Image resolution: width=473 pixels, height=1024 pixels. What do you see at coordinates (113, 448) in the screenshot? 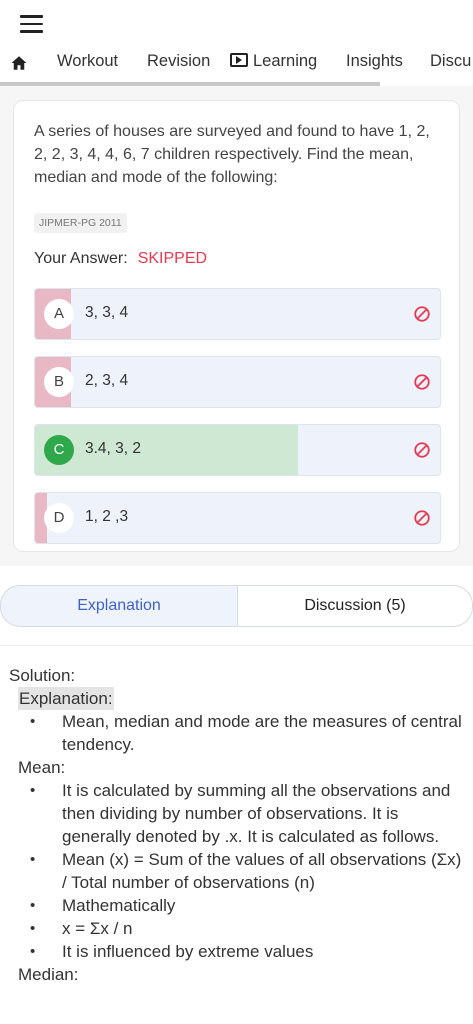
I see `option-text: 3.4, 3, 2` at bounding box center [113, 448].